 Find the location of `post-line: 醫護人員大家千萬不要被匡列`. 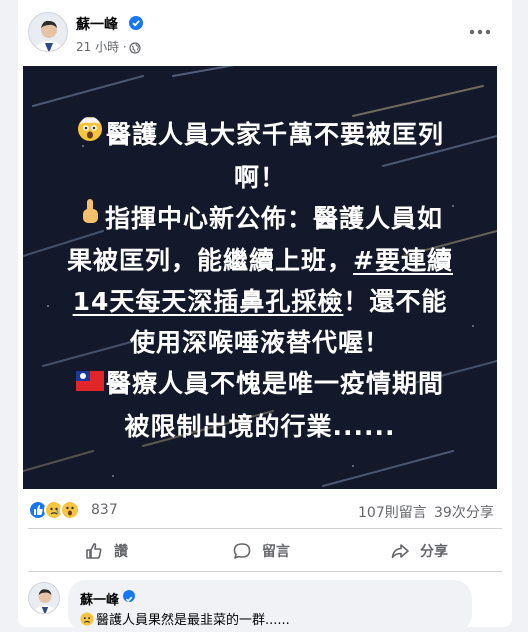

post-line: 醫護人員大家千萬不要被匡列 is located at coordinates (260, 135).